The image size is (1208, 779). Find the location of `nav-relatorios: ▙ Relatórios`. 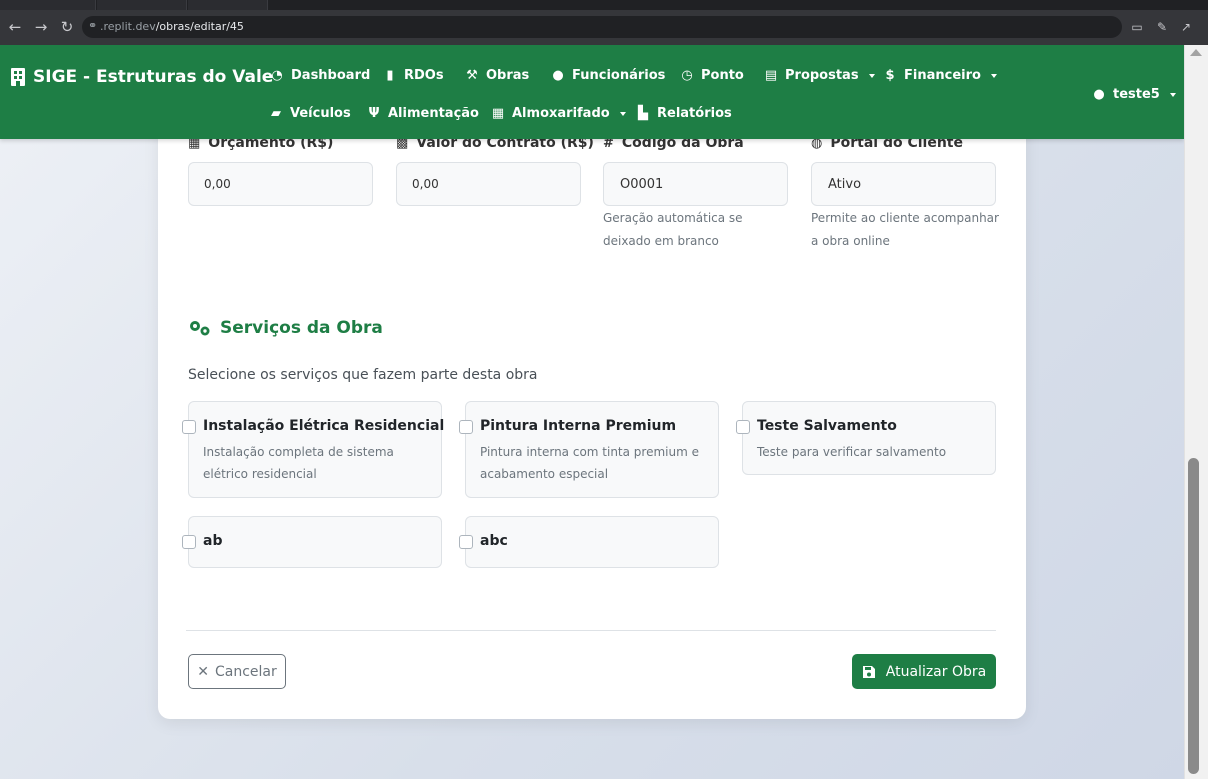

nav-relatorios: ▙ Relatórios is located at coordinates (683, 113).